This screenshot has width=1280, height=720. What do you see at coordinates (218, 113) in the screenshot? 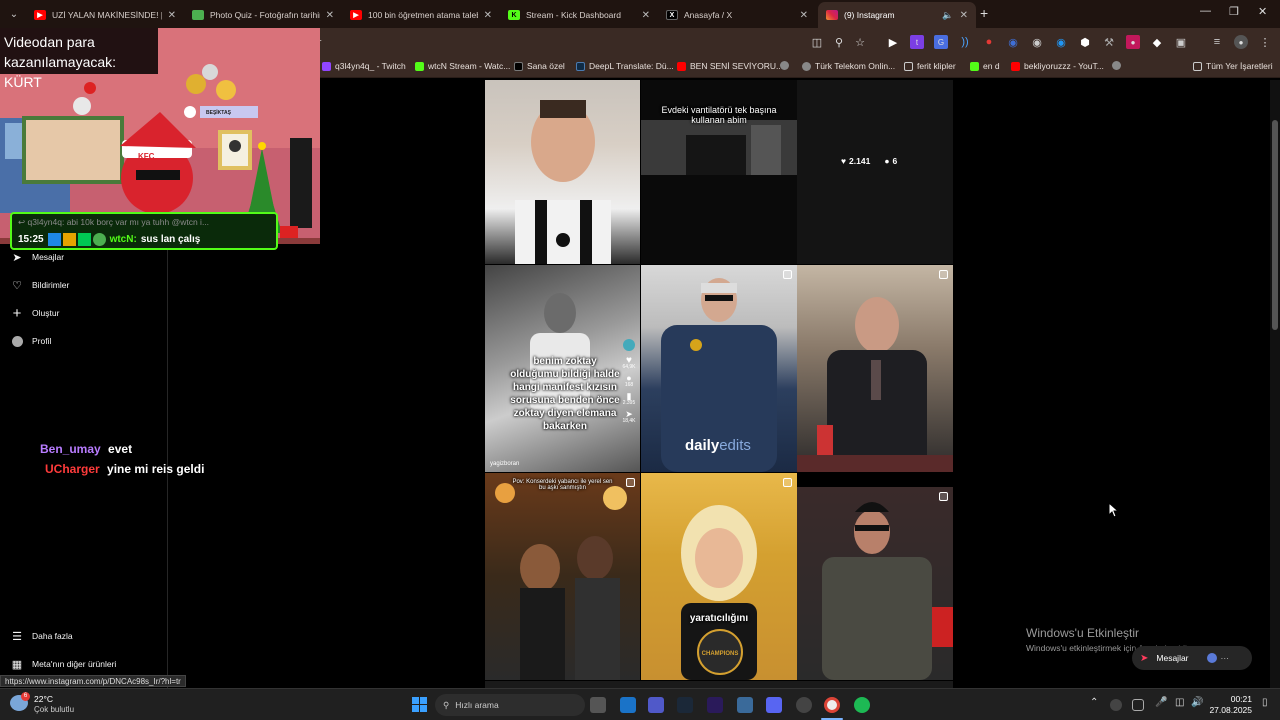
I see `wall-sign: BEŞİKTAŞ` at bounding box center [218, 113].